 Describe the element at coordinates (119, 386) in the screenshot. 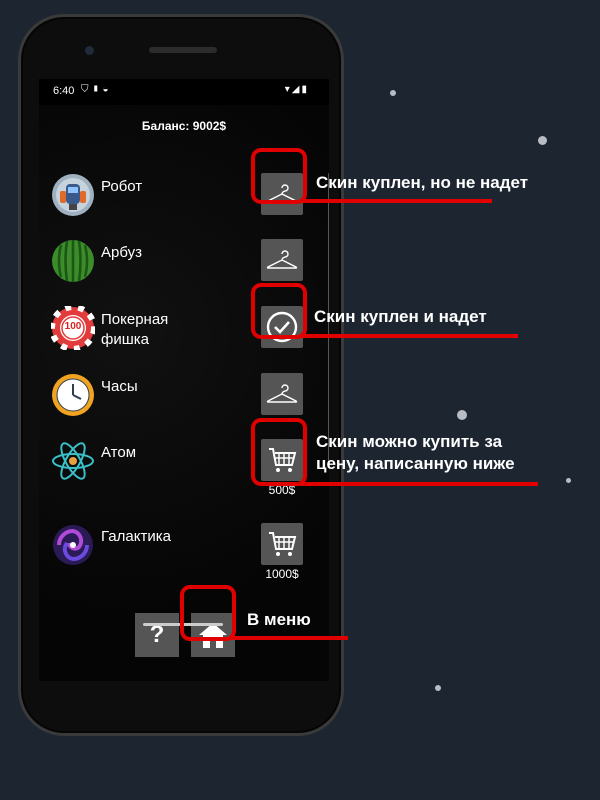

I see `skin-name: Часы` at that location.